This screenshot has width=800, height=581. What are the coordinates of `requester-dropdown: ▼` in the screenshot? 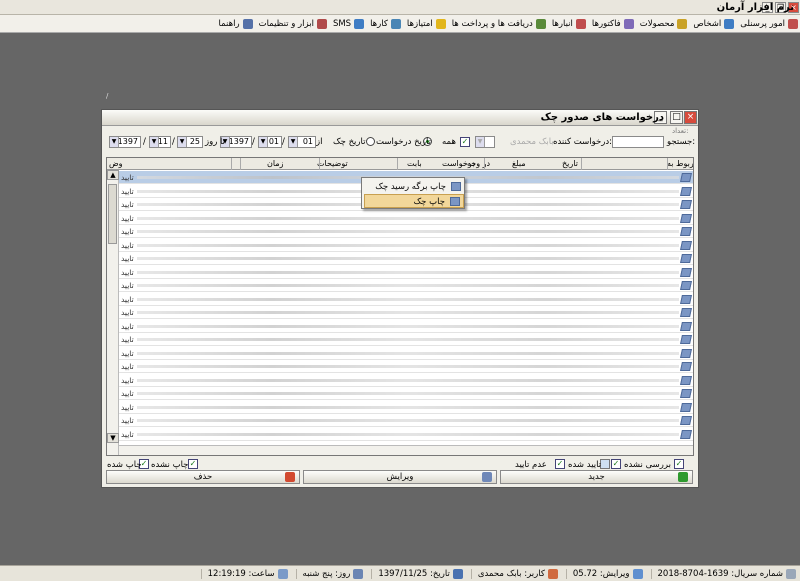 It's located at (485, 142).